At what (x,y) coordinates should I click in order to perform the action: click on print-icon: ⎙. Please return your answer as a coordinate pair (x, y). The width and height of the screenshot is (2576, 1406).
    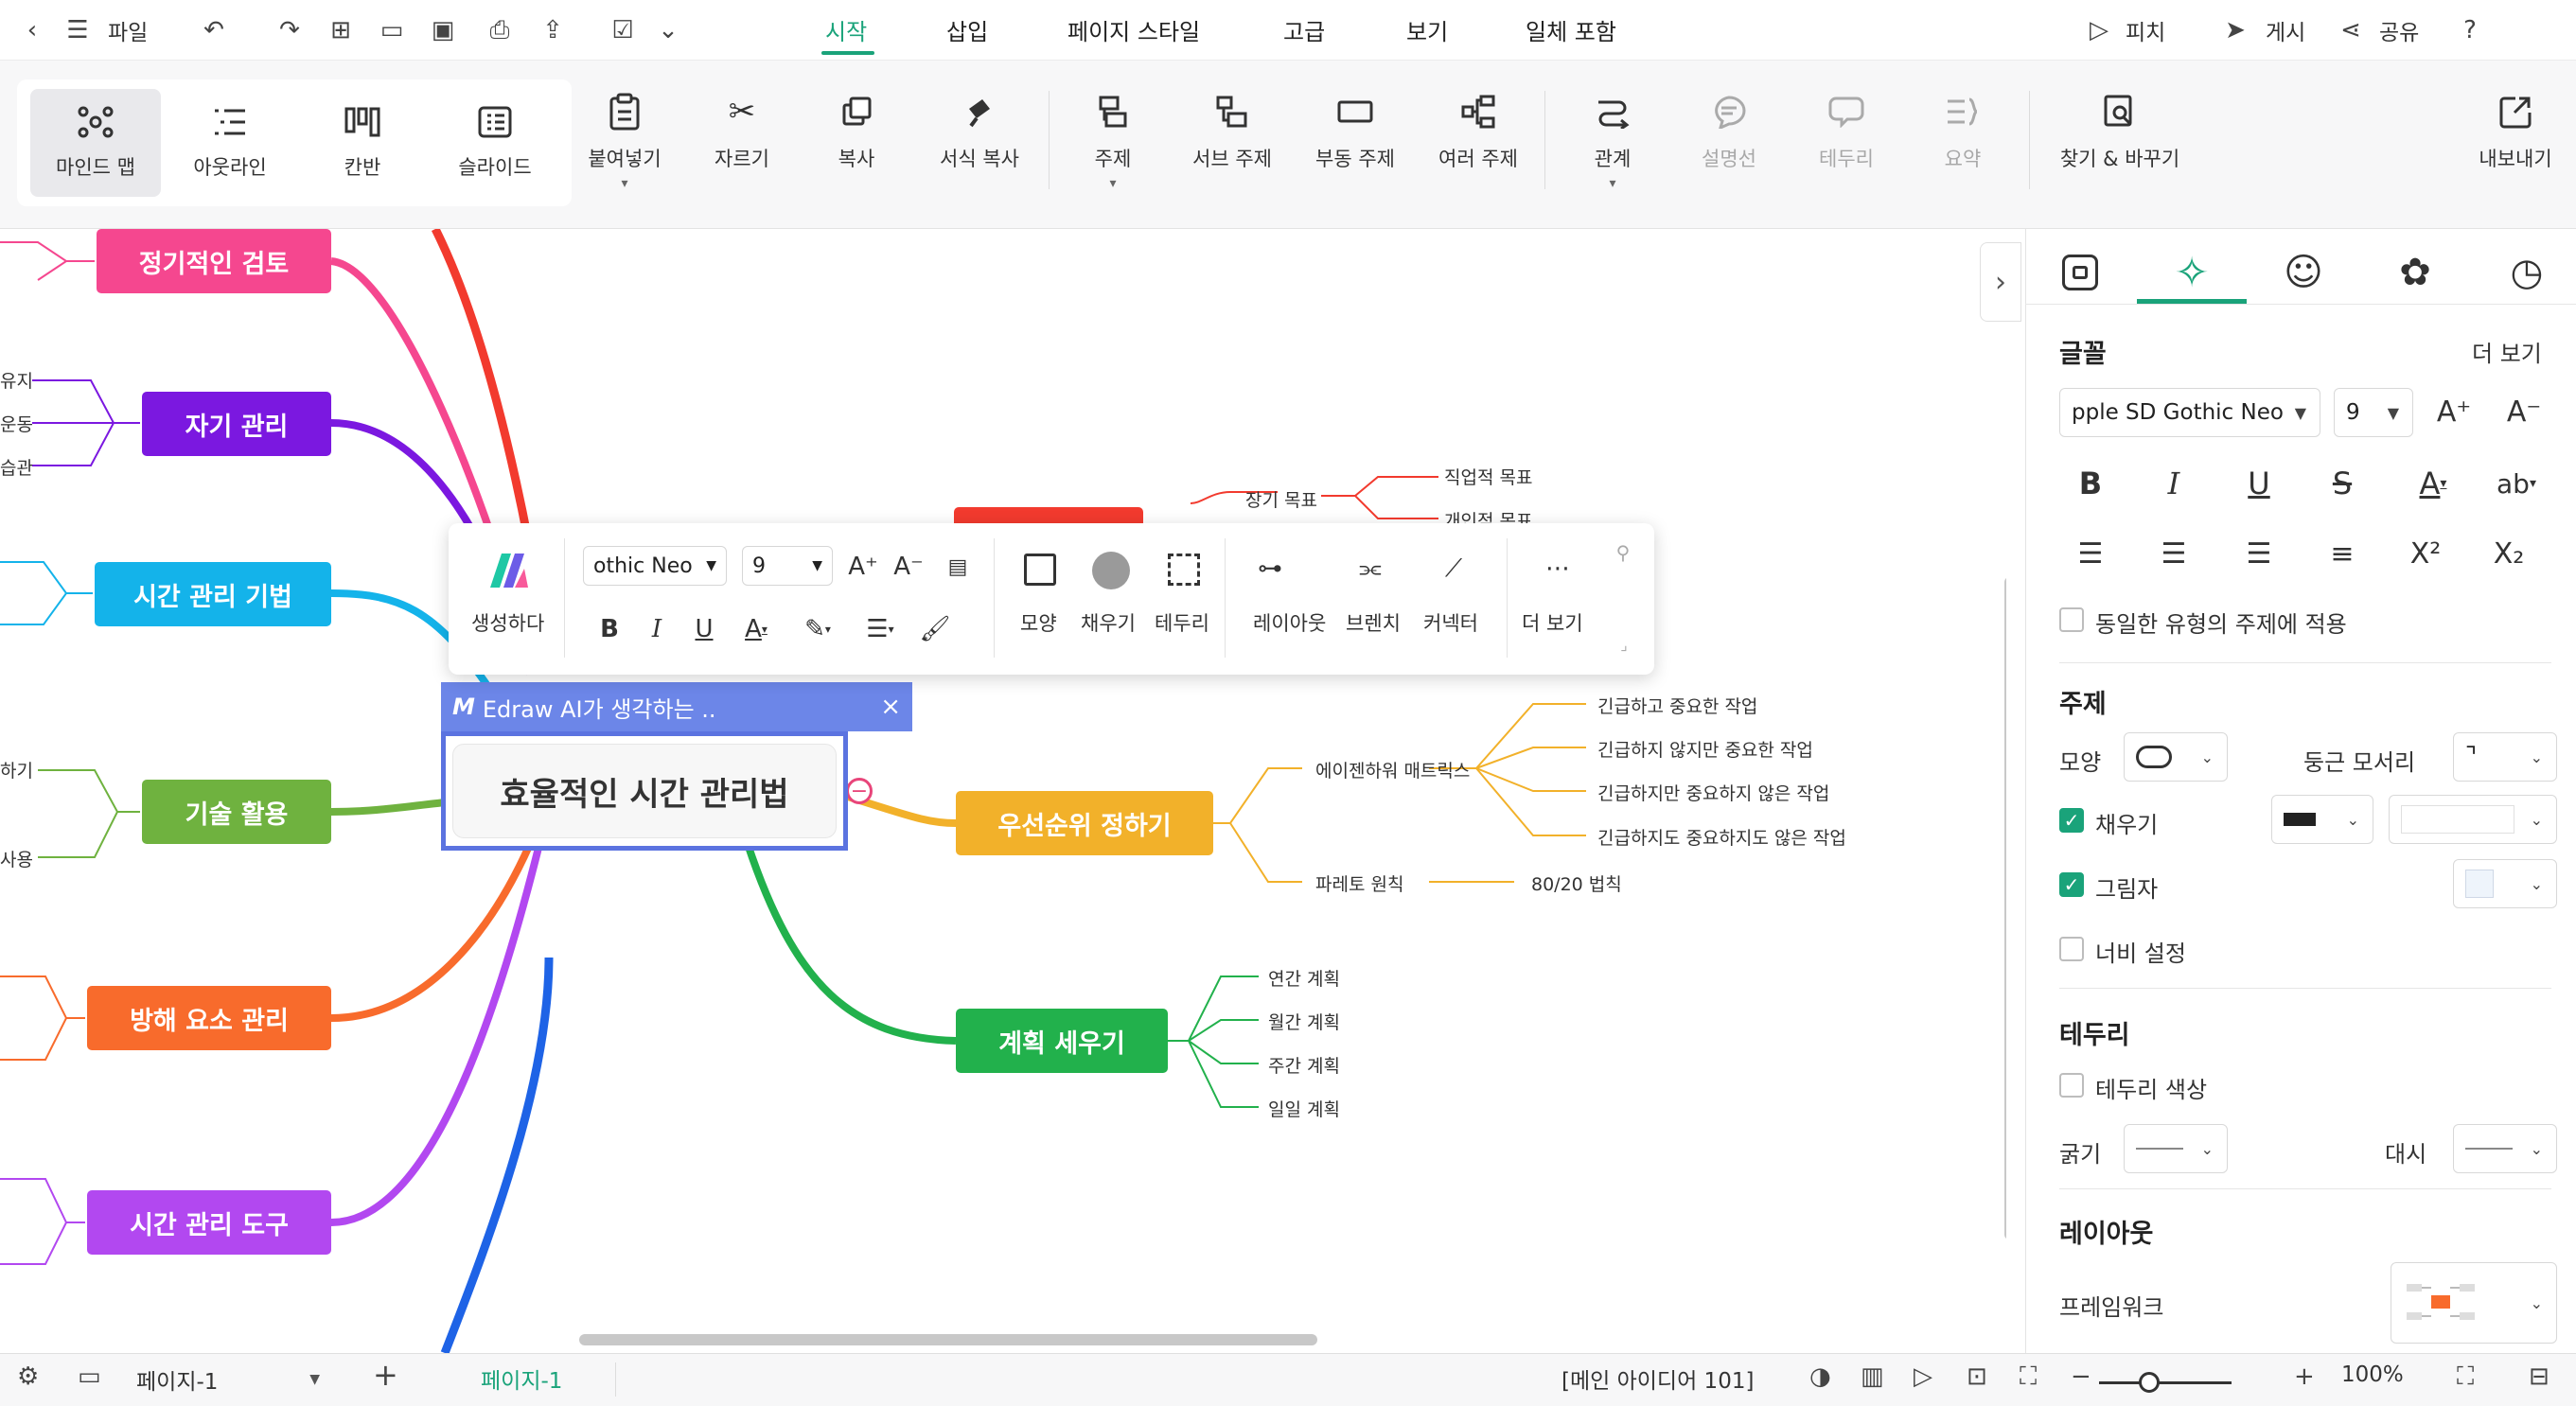
    Looking at the image, I should click on (500, 30).